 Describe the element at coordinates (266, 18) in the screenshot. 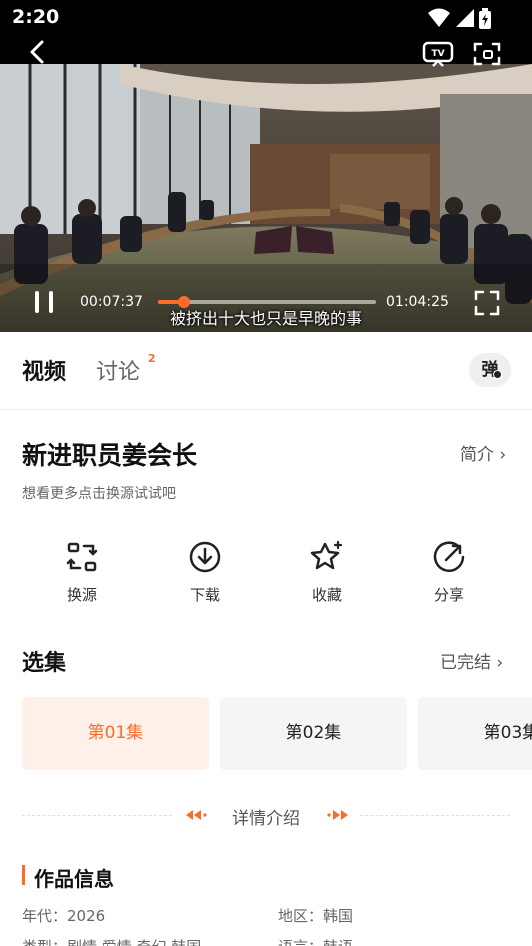

I see `status-bar: 2:20` at that location.